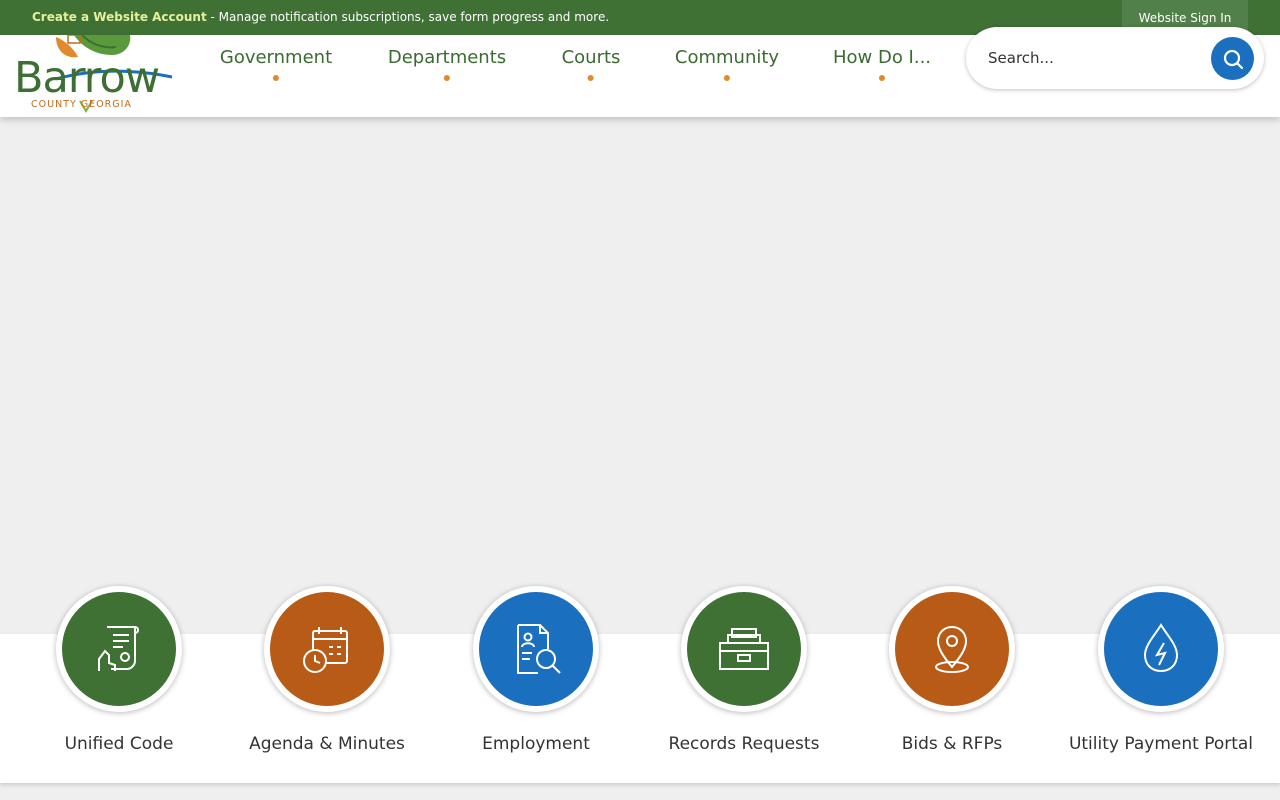 The image size is (1280, 800). I want to click on search-icon, so click(1233, 59).